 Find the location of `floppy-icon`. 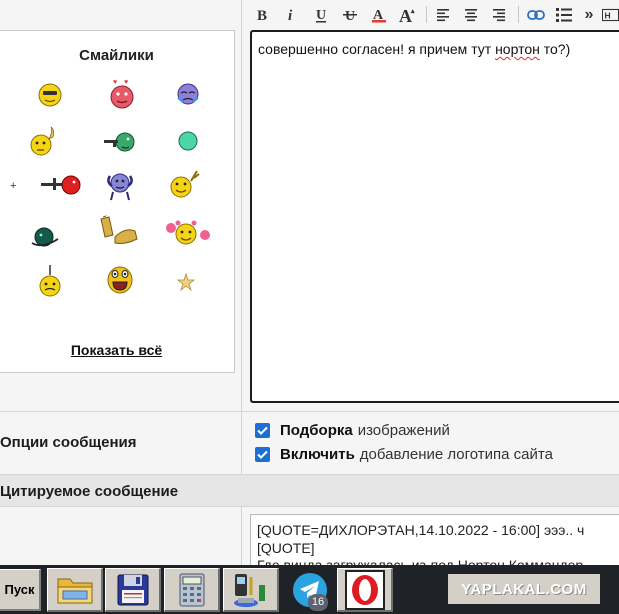

floppy-icon is located at coordinates (132, 589).